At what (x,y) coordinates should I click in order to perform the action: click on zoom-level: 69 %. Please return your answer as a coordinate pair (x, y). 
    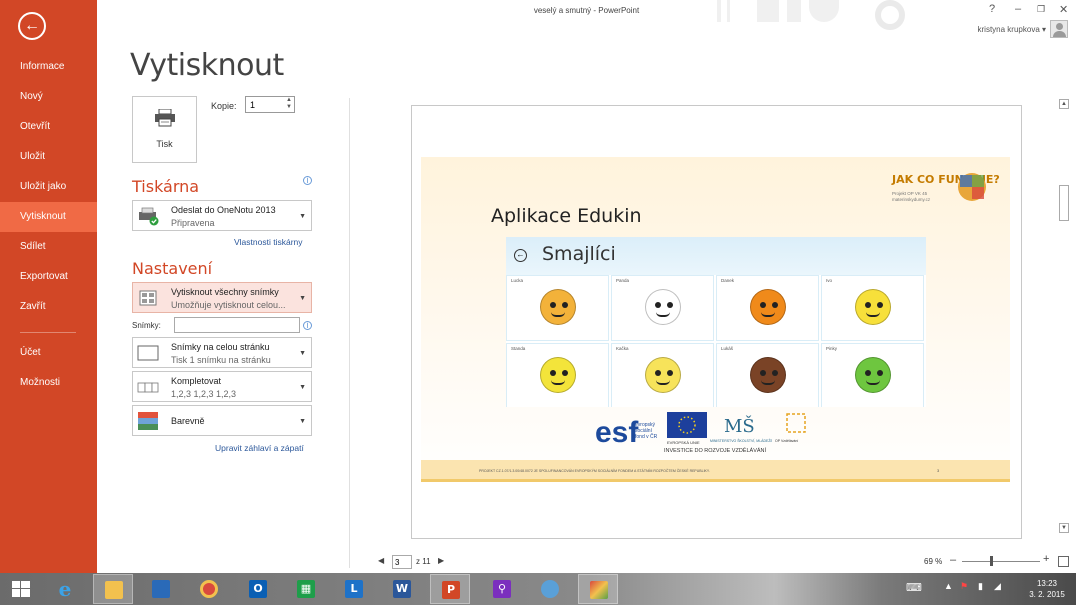
    Looking at the image, I should click on (933, 561).